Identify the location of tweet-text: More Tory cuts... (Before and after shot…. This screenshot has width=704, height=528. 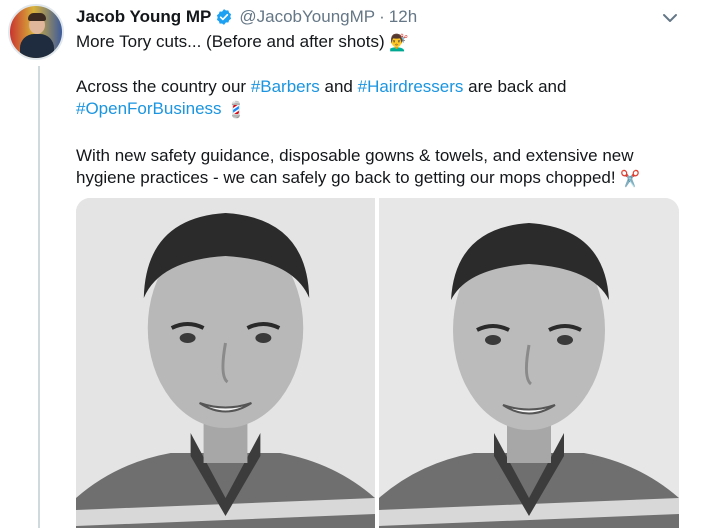
(230, 41).